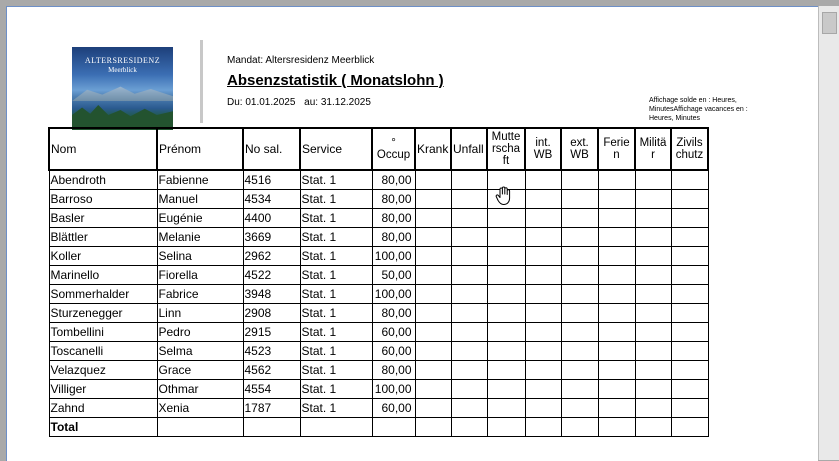 The height and width of the screenshot is (461, 839). I want to click on table-row: Barroso Manuel 4534 Stat. 1 80,00, so click(378, 199).